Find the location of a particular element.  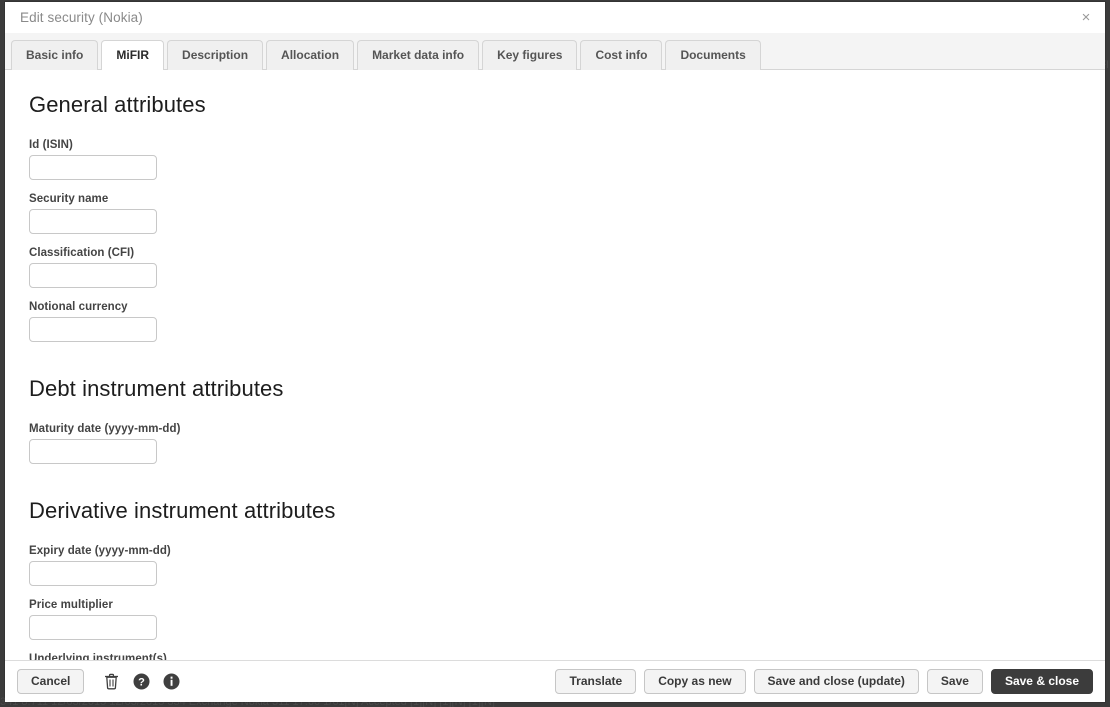

field-label: Price multiplier is located at coordinates (71, 605).